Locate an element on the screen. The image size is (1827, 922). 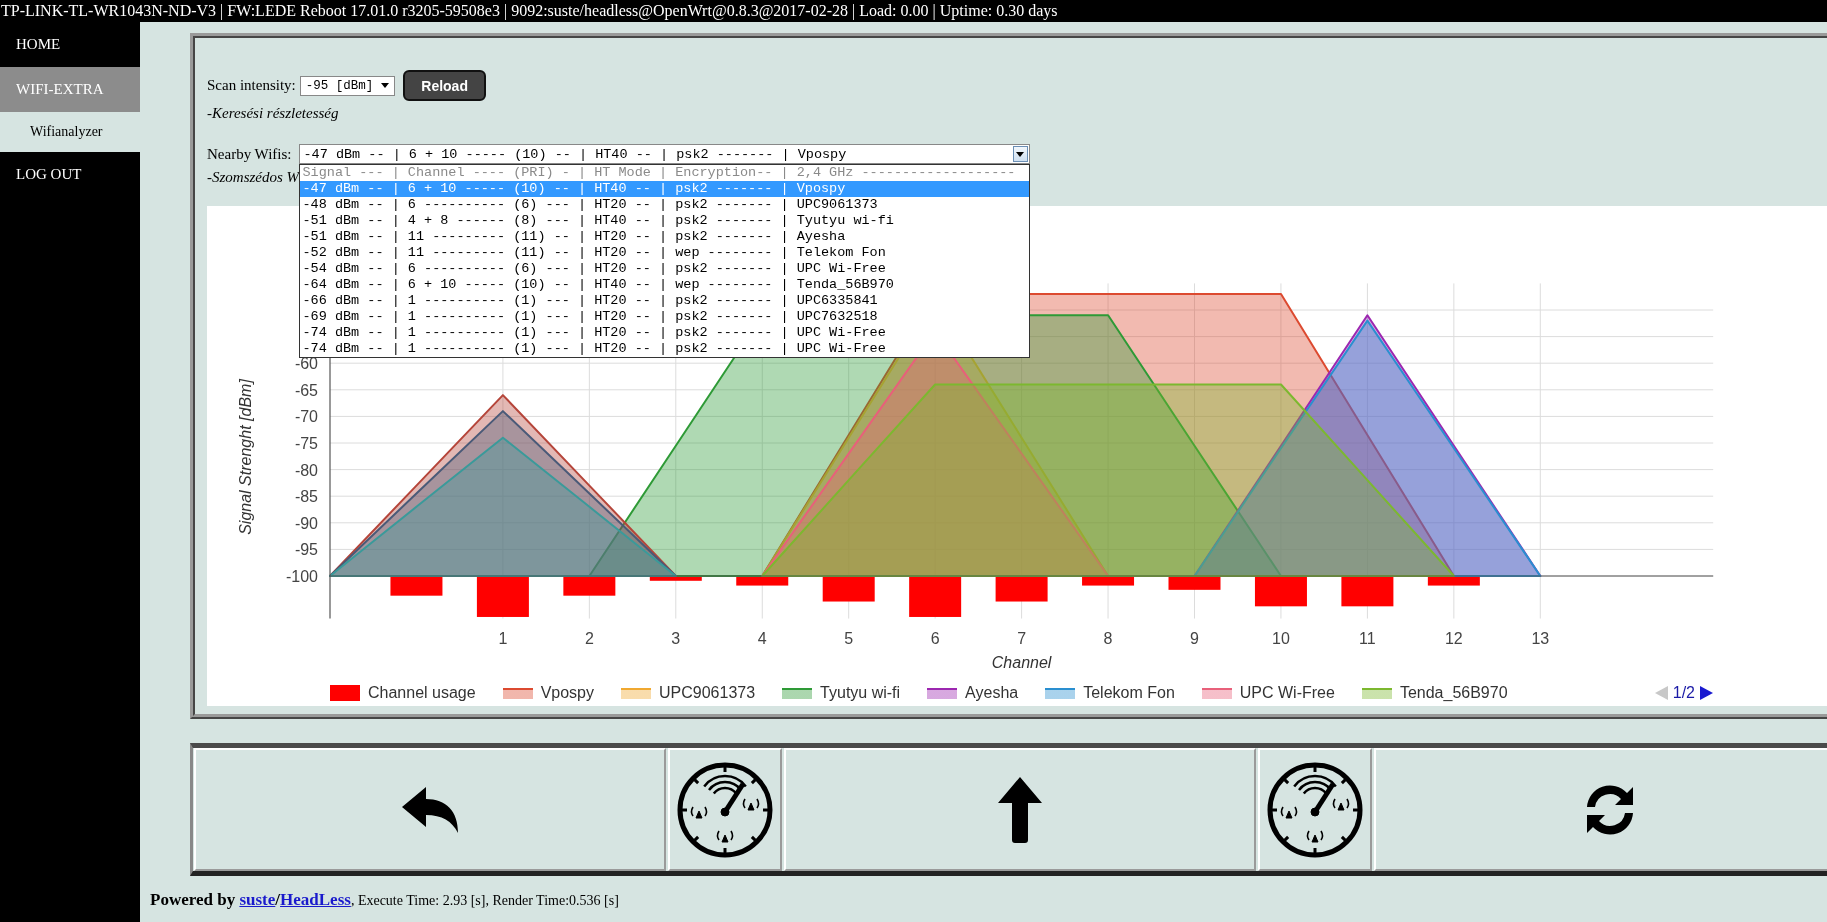
wifi-select: -47 dBm -- | 6 + 10 ----- (10) -- | HT40 -- | psk2 ------- | Vpospy is located at coordinates (664, 154).